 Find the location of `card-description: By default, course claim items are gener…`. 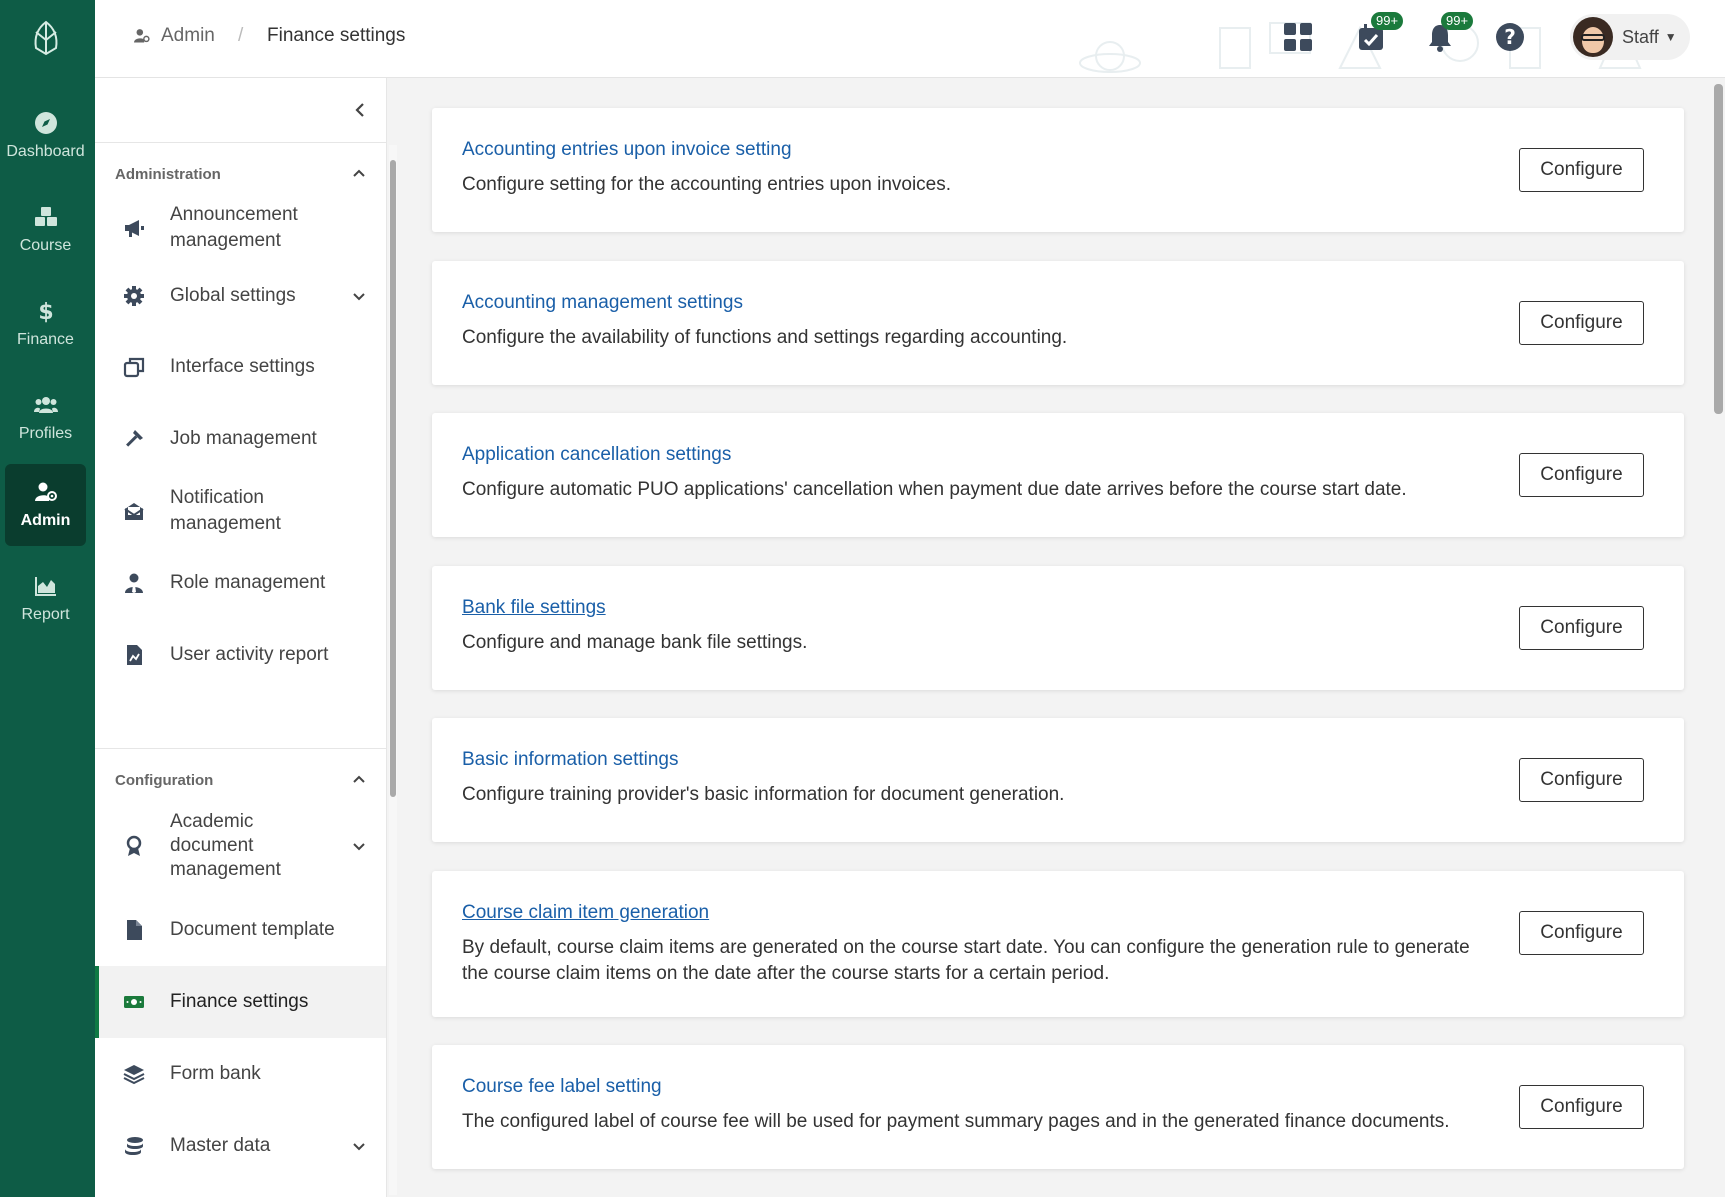

card-description: By default, course claim items are gener… is located at coordinates (966, 960).